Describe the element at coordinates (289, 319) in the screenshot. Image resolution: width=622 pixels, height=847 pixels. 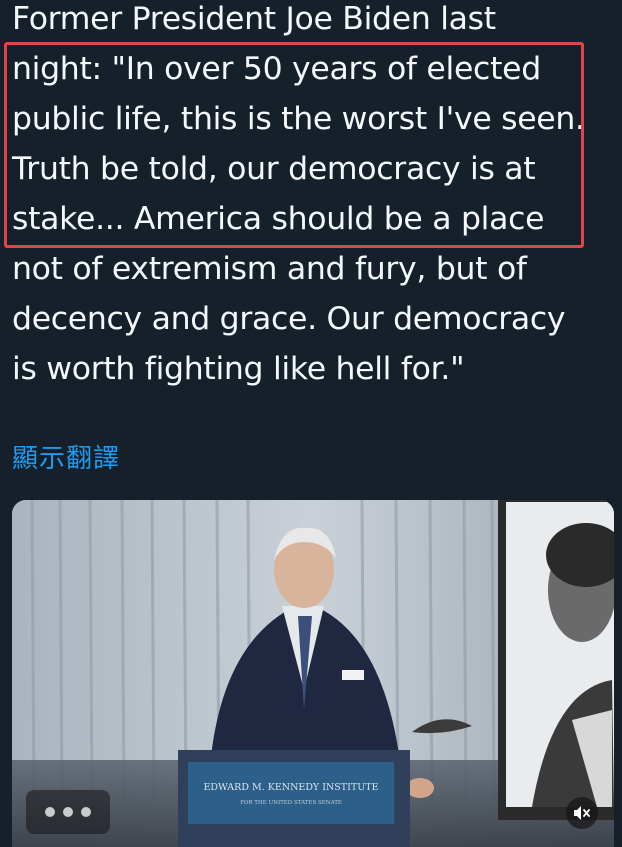
I see `tweet-line: decency and grace. Our democracy` at that location.